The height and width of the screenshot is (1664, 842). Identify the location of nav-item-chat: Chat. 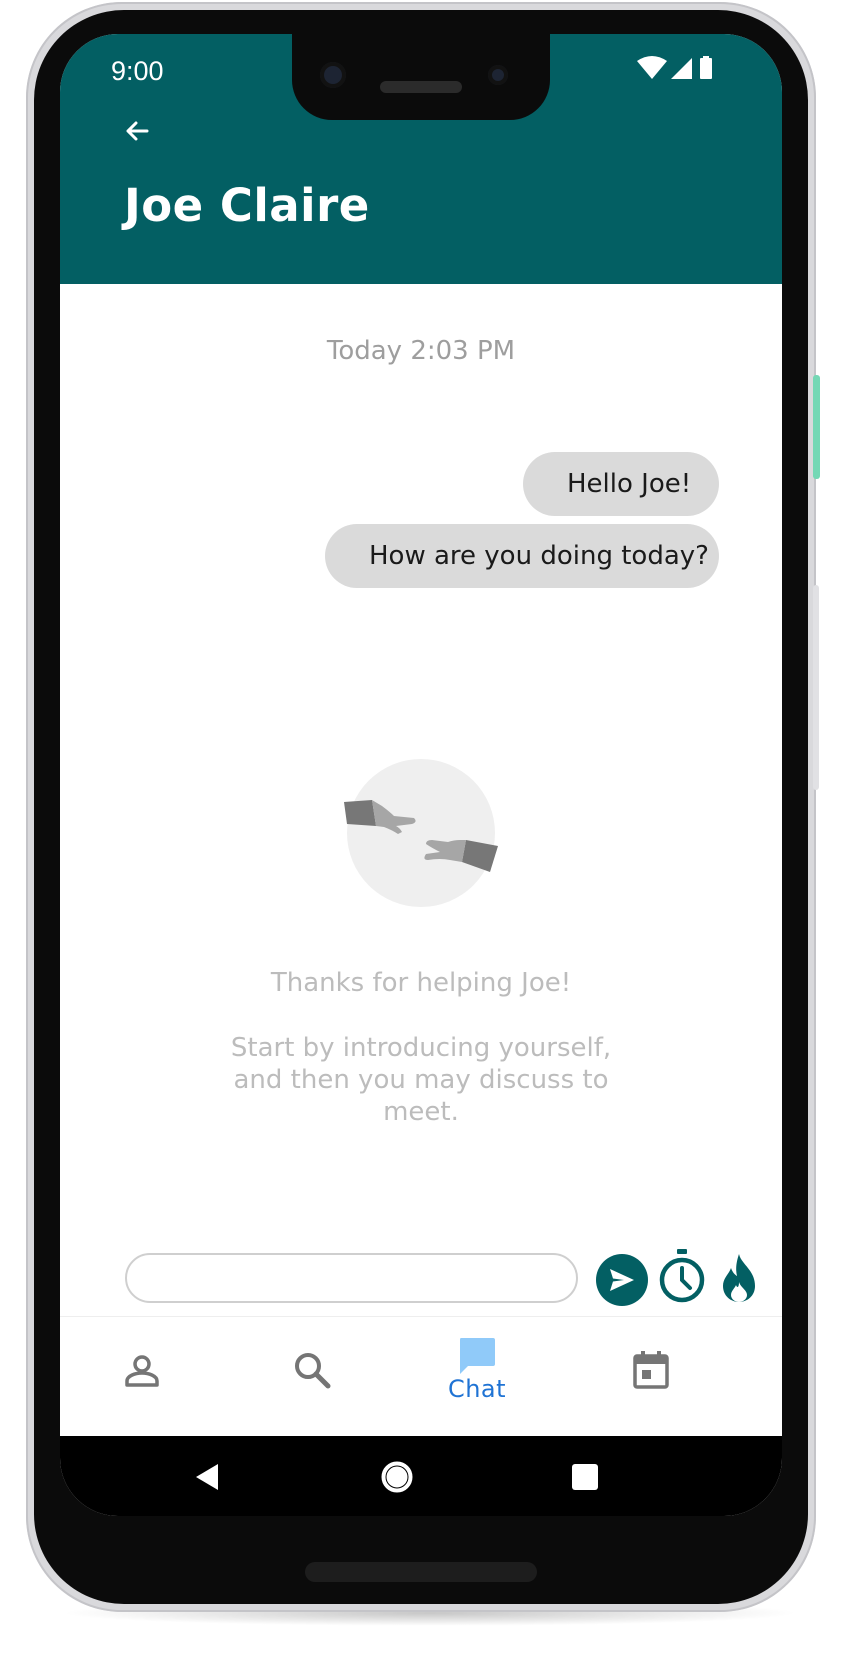
(477, 1377).